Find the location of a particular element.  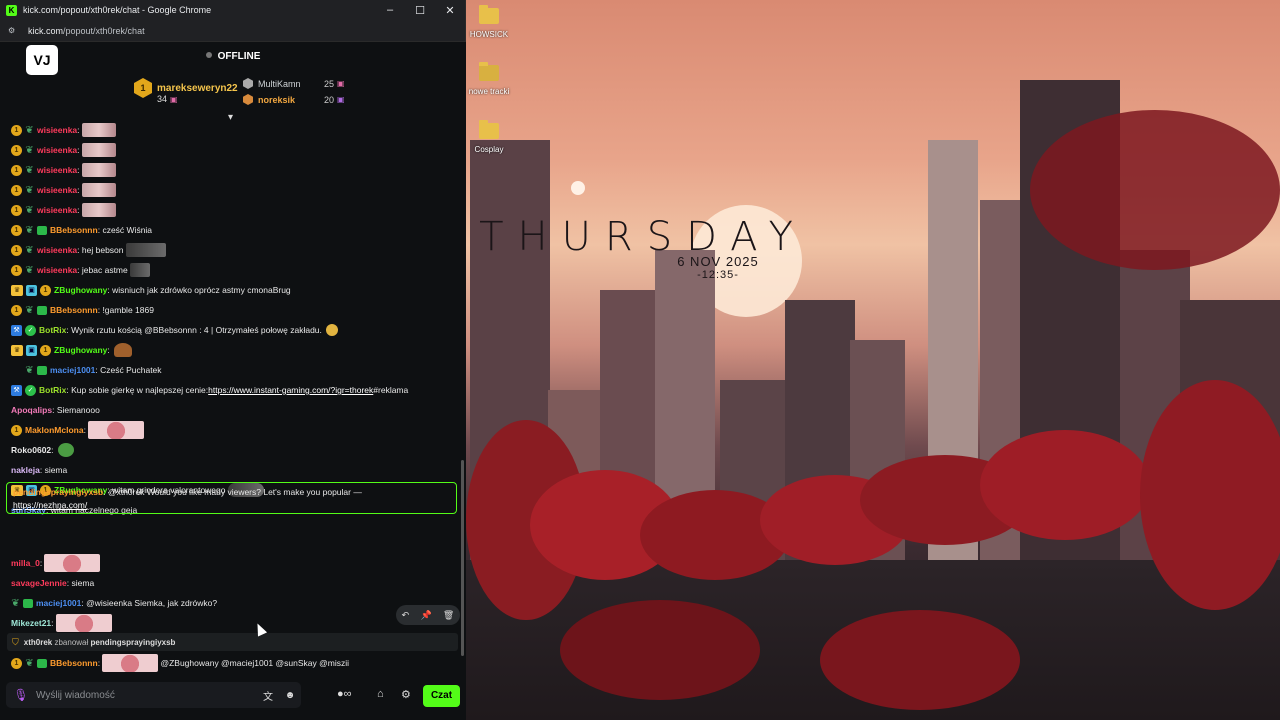

leaderboard-first: 1 marekseweryn22 34 ▣ is located at coordinates (186, 91).